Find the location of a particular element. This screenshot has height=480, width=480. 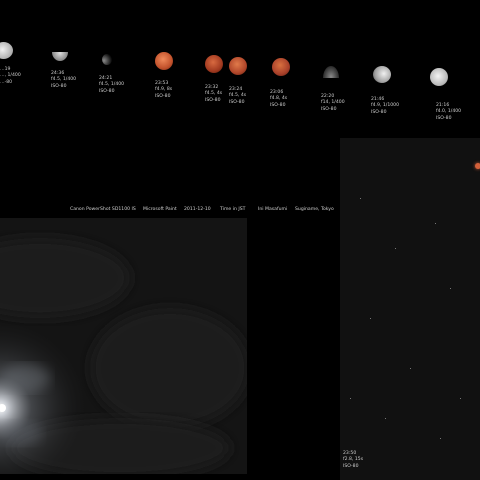

moon-caption-2-iso: ISO-80 is located at coordinates (59, 86).